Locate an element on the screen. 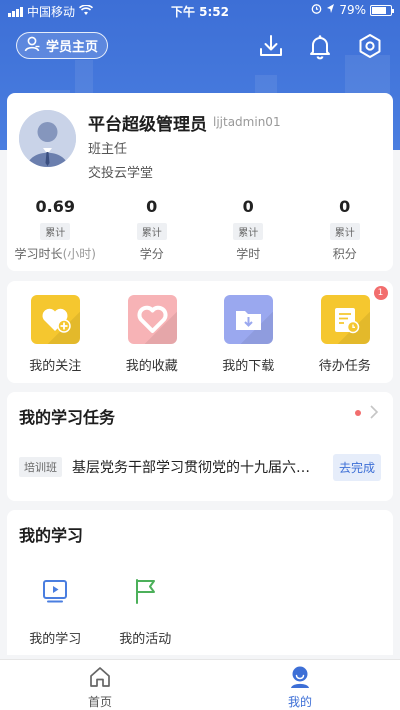  flag-icon is located at coordinates (145, 591).